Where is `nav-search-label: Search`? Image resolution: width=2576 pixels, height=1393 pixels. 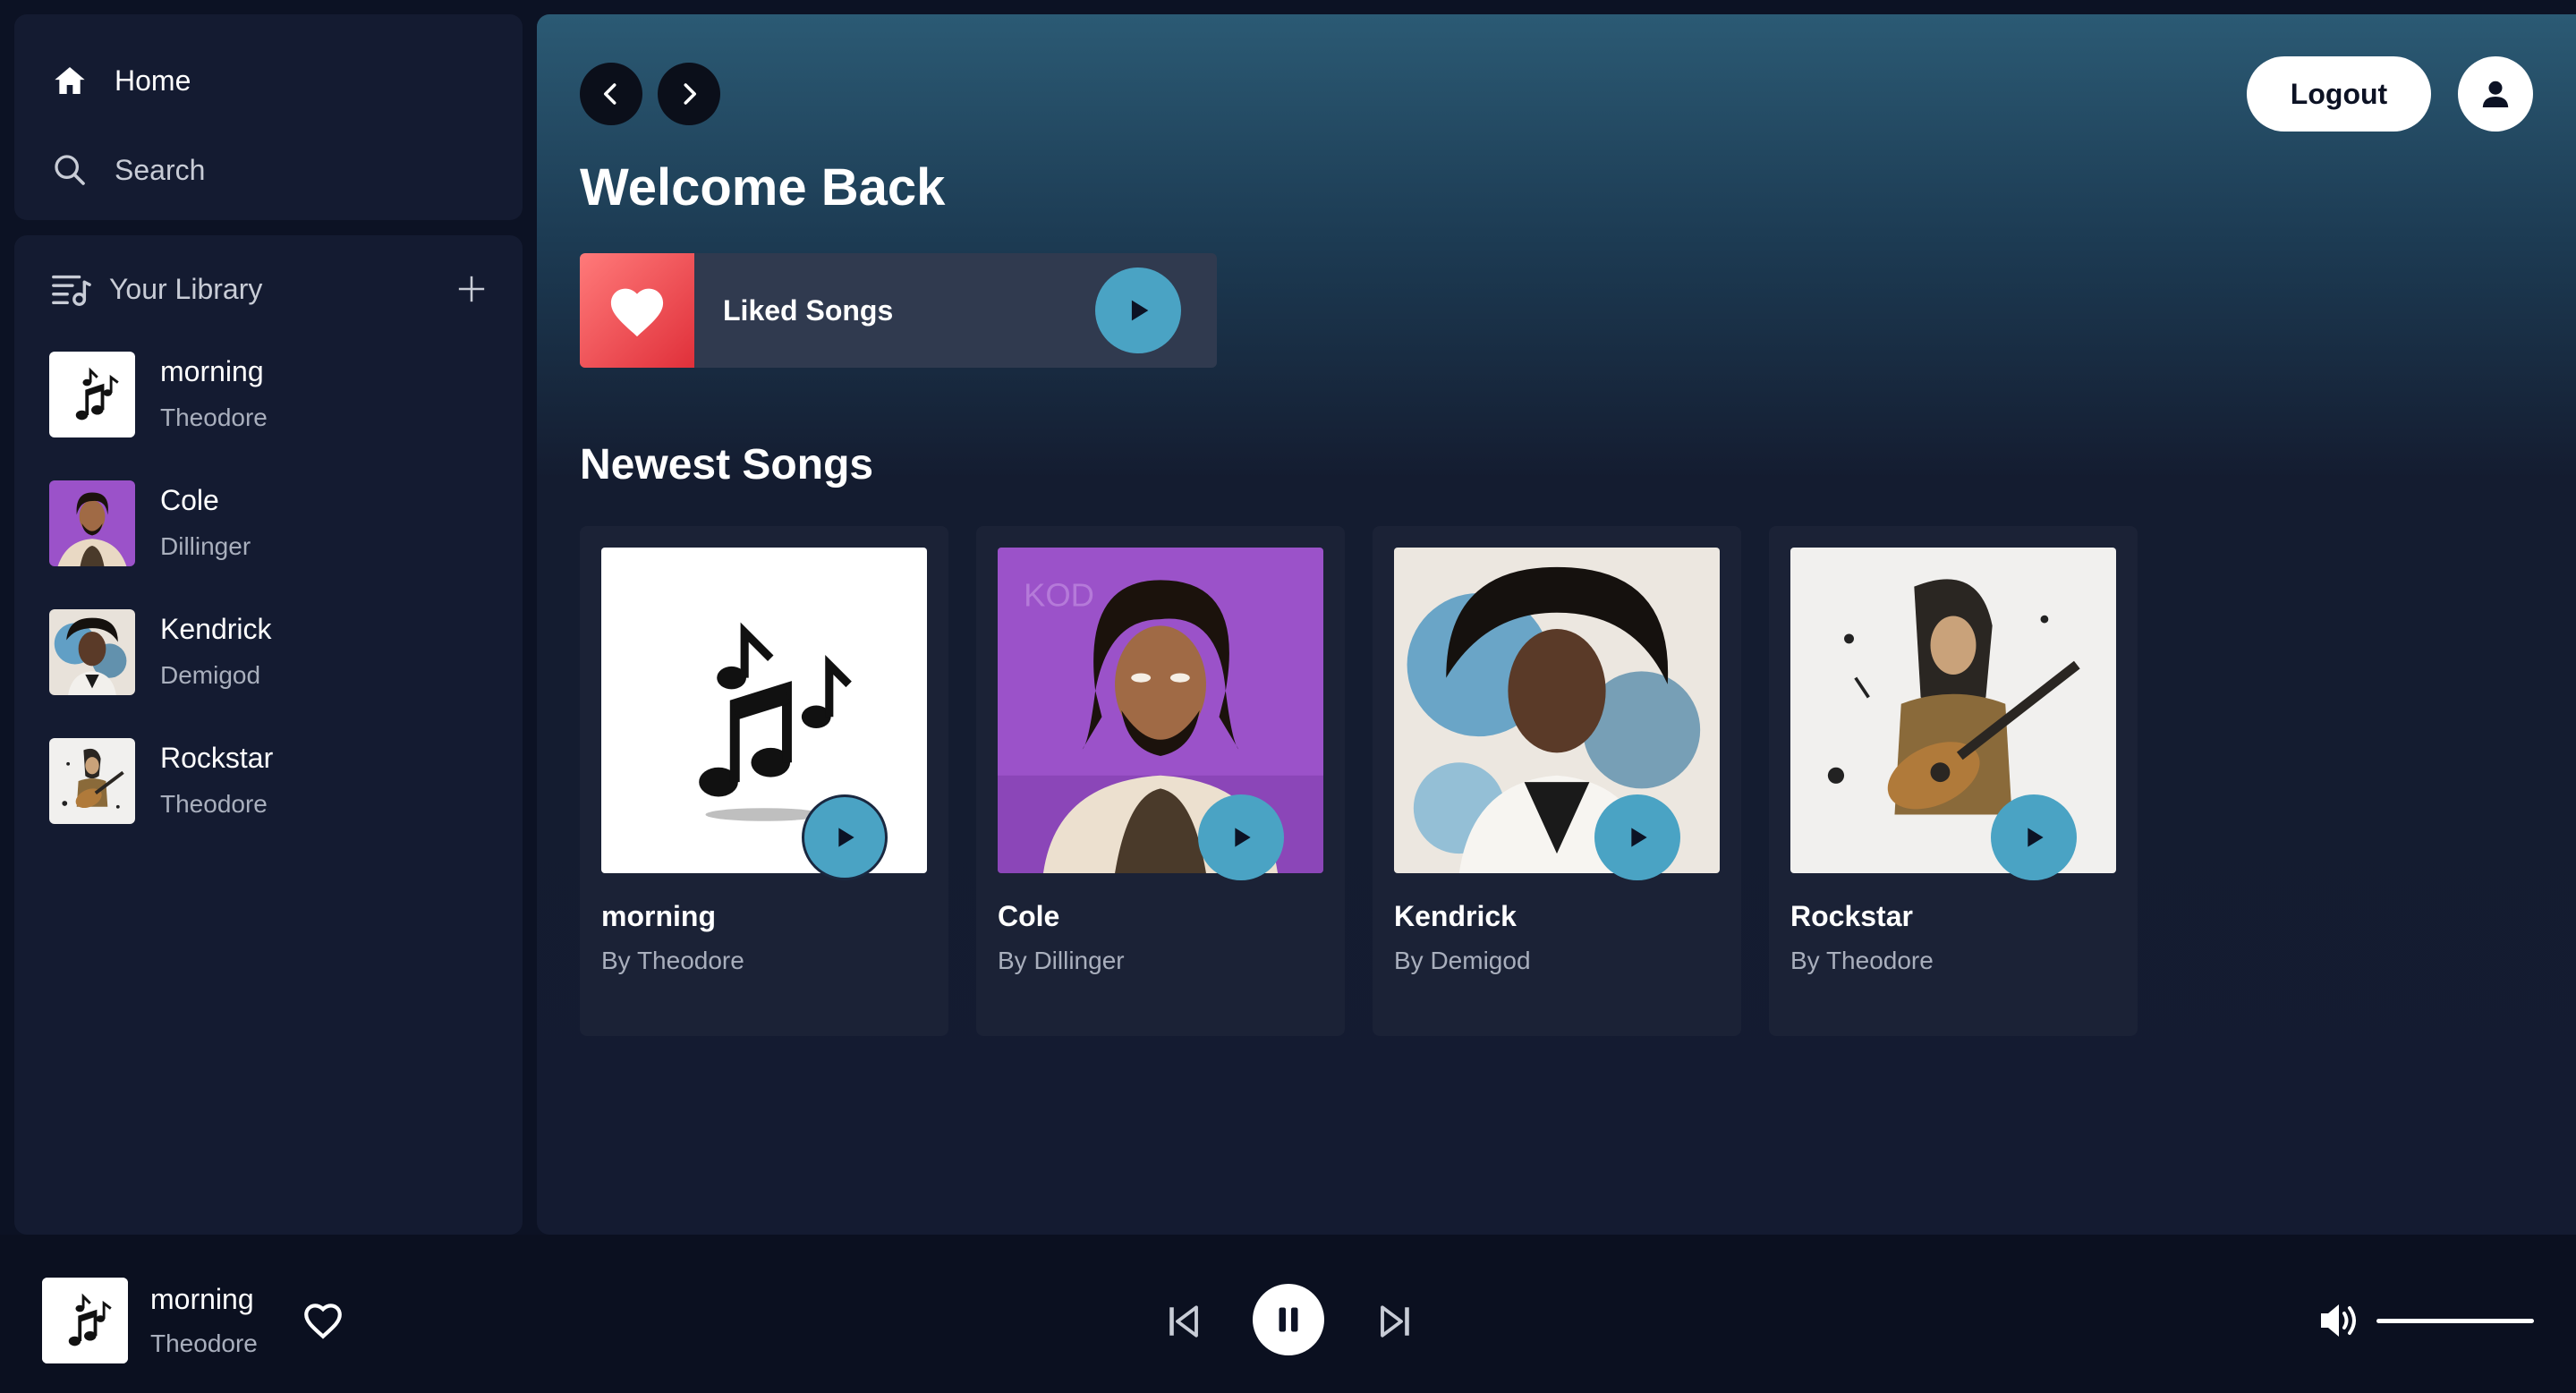 nav-search-label: Search is located at coordinates (160, 169).